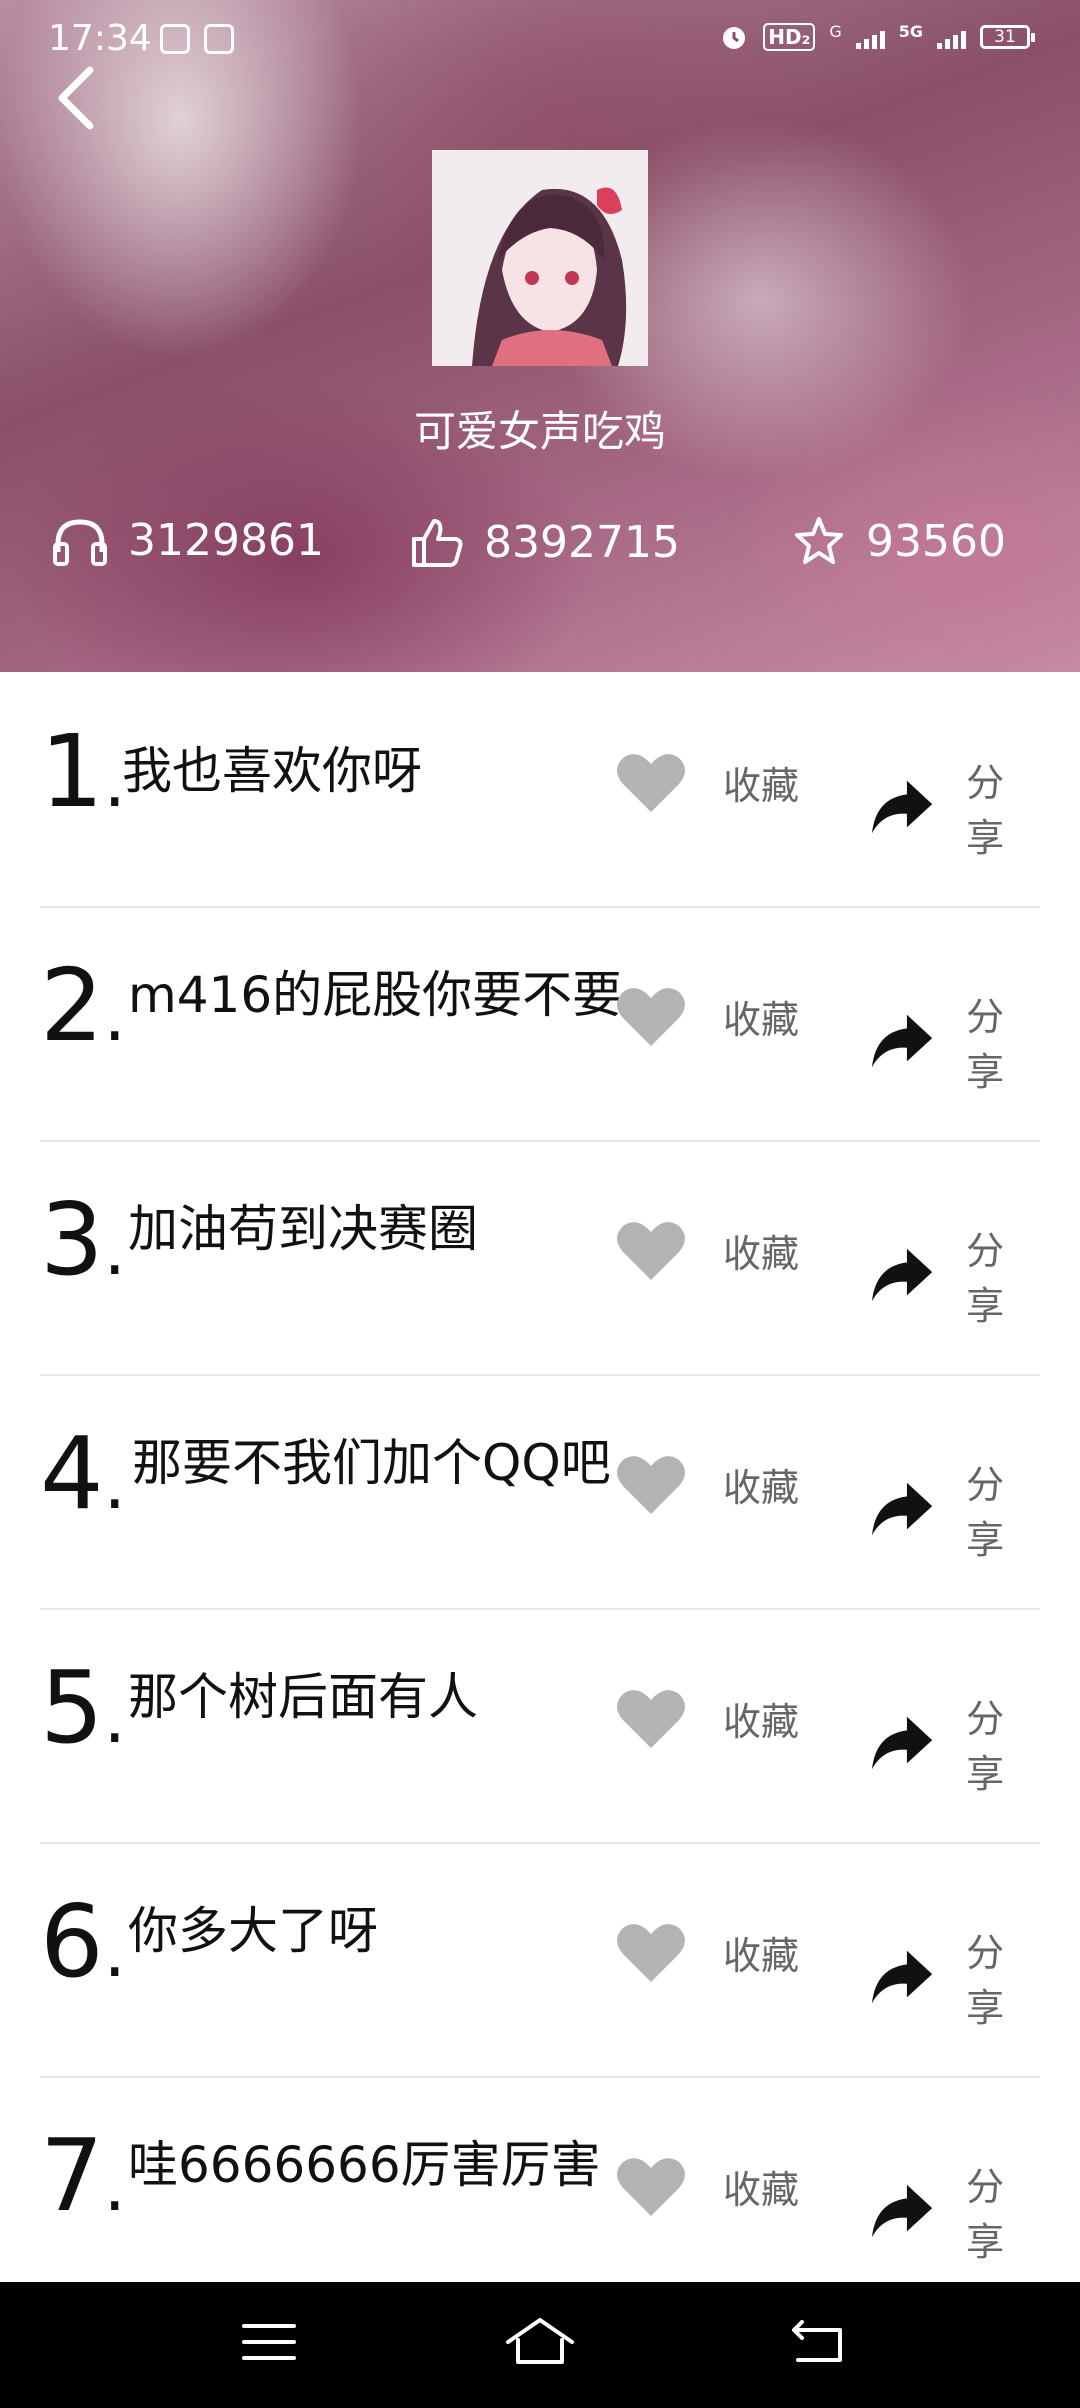 The width and height of the screenshot is (1080, 2408). I want to click on system-nav-bar, so click(540, 2345).